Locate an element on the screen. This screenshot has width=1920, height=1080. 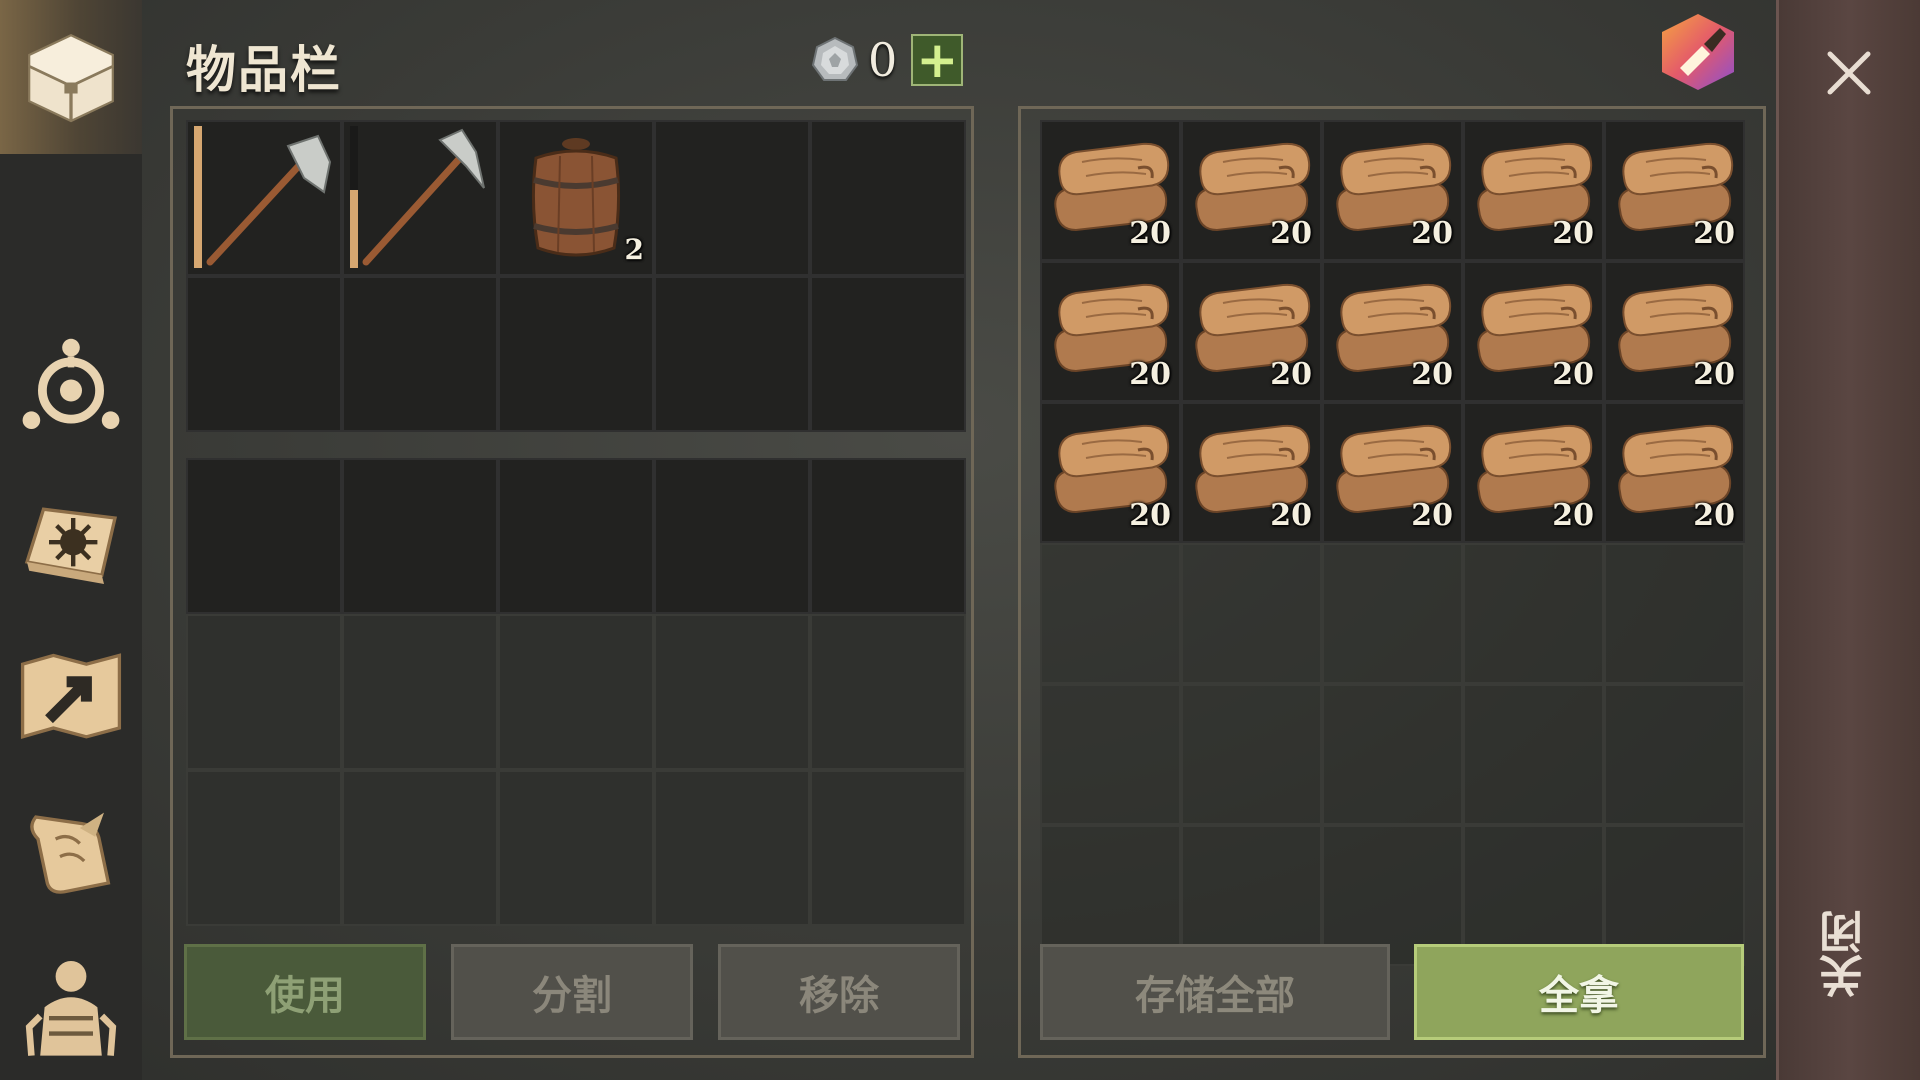
stone-hatchet-icon is located at coordinates (269, 200).